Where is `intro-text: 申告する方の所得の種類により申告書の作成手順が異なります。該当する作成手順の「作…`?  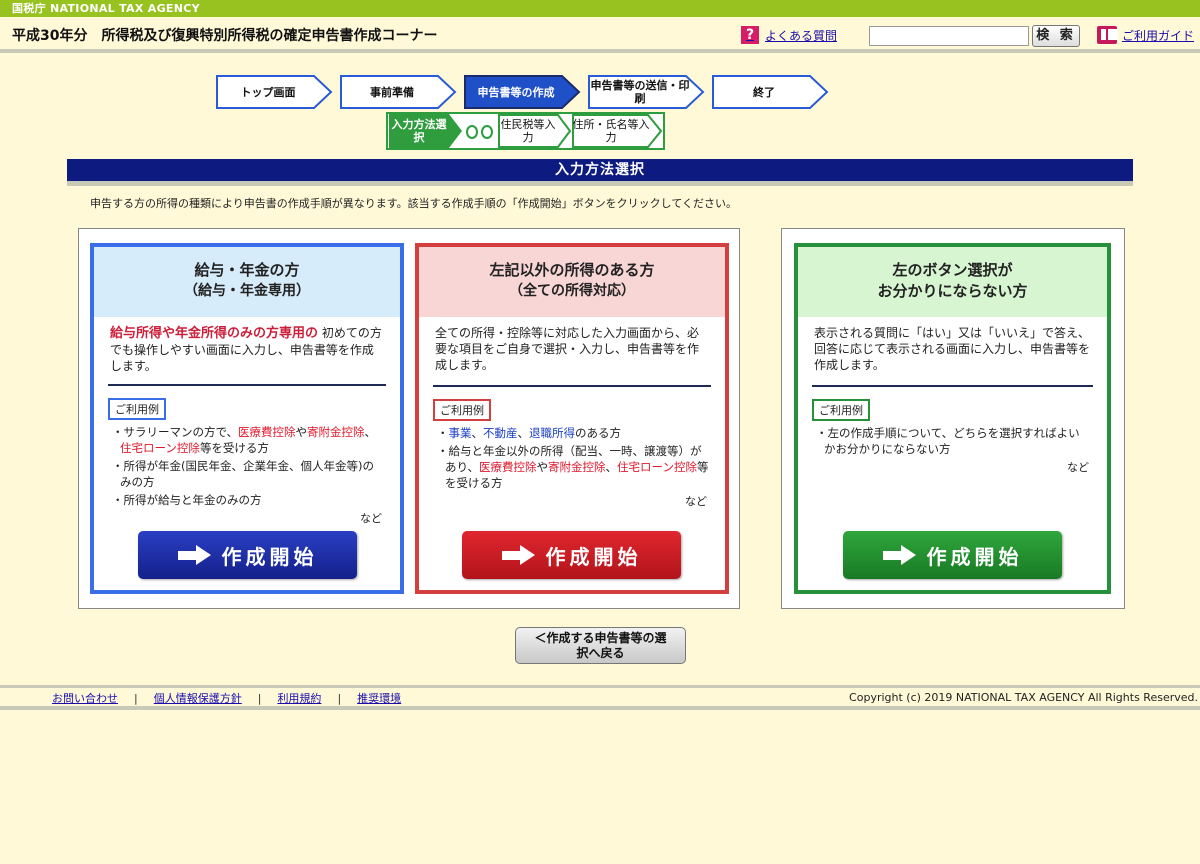 intro-text: 申告する方の所得の種類により申告書の作成手順が異なります。該当する作成手順の「作… is located at coordinates (414, 203).